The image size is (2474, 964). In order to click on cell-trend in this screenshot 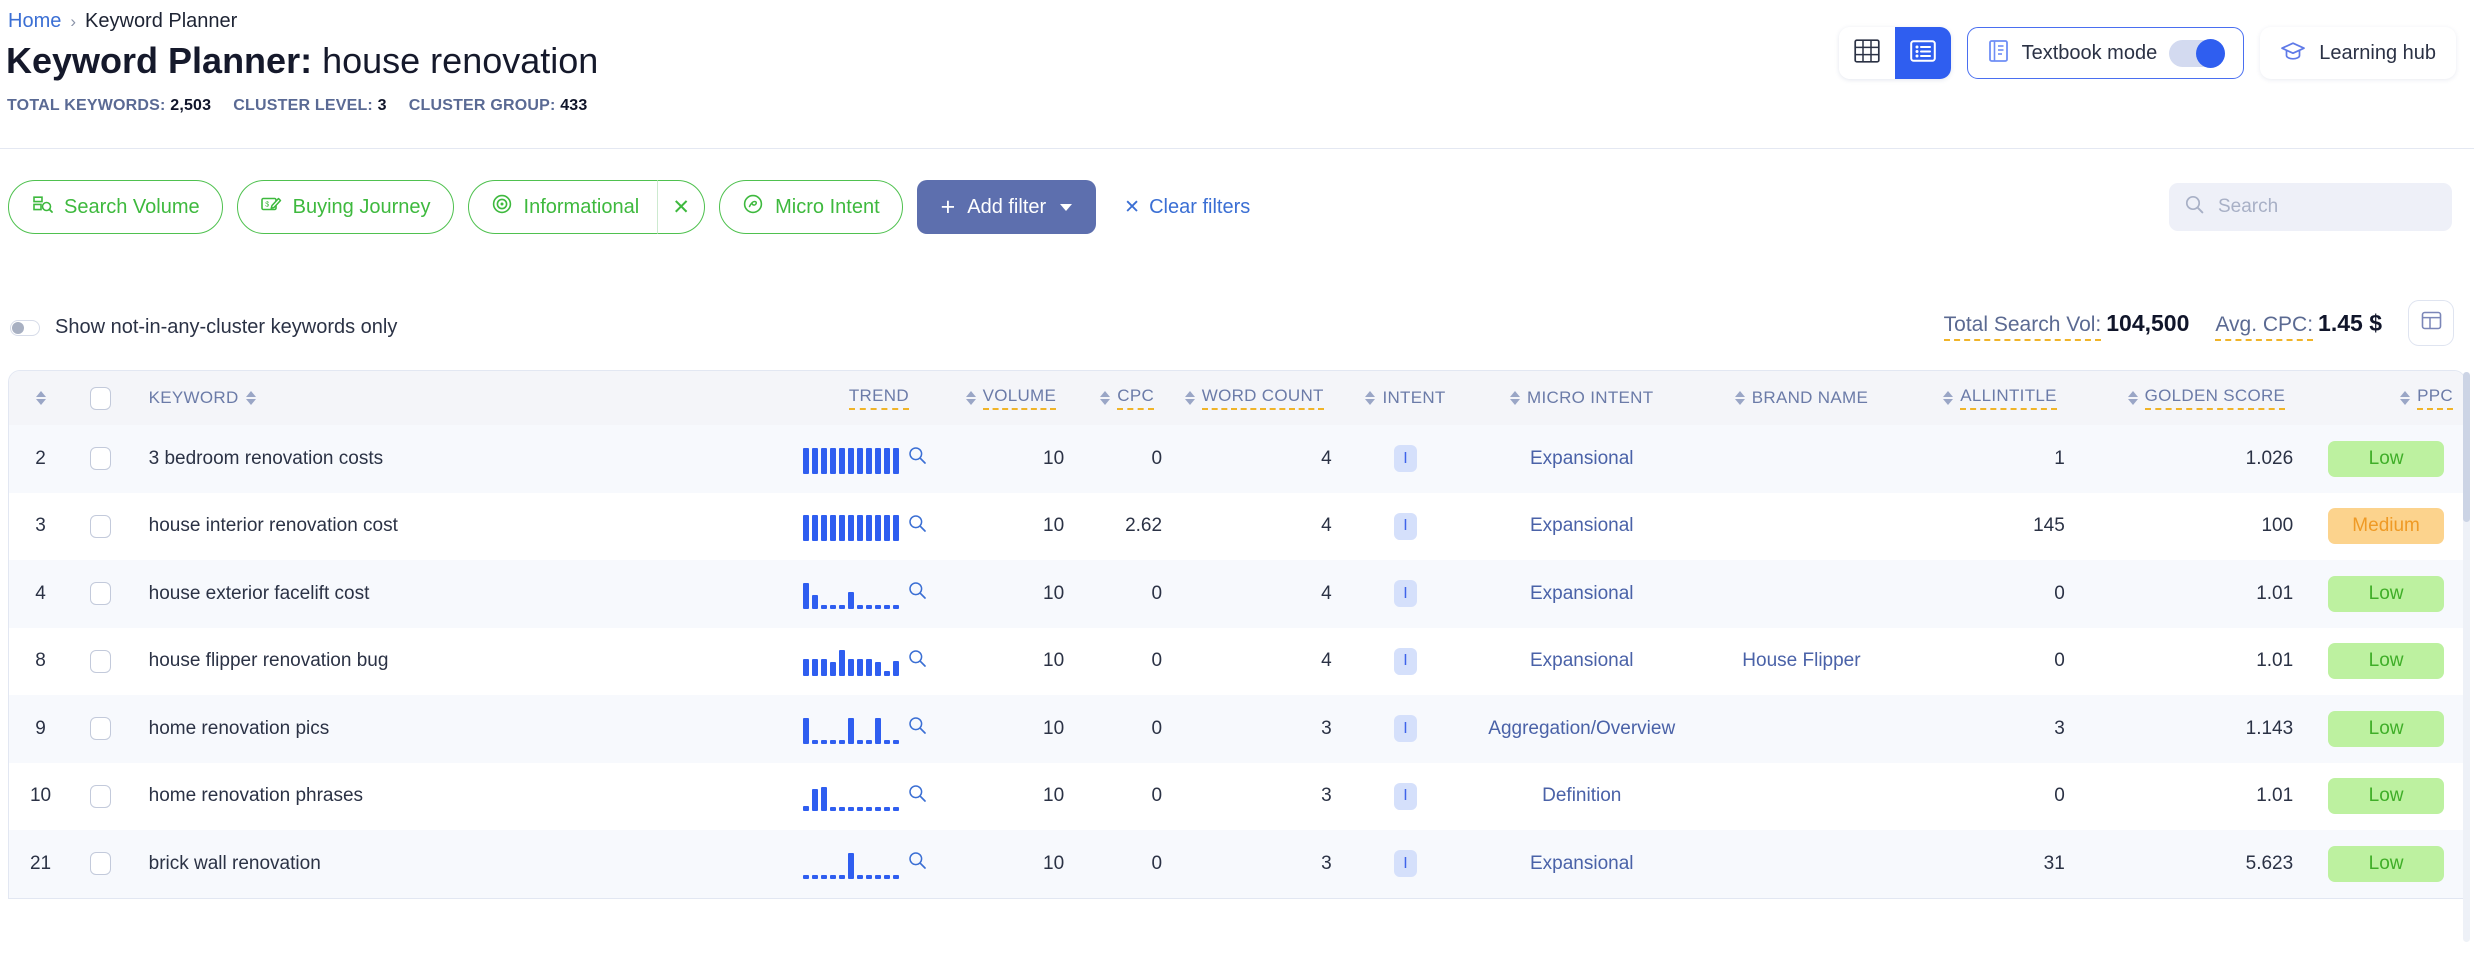, I will do `click(841, 729)`.